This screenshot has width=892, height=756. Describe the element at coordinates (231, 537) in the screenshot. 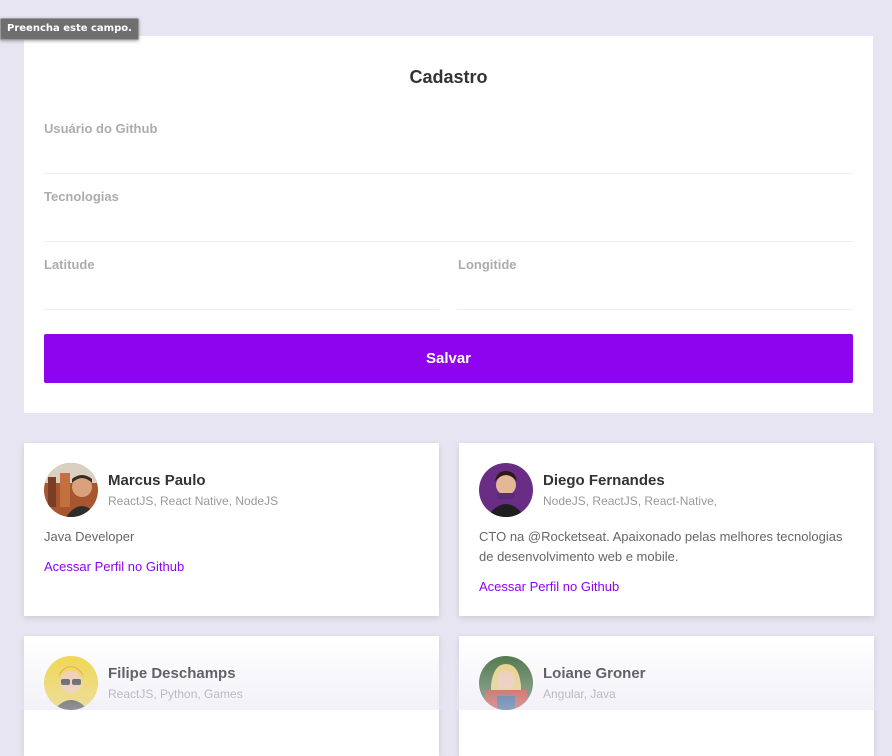

I see `dev-bio: Java Developer` at that location.